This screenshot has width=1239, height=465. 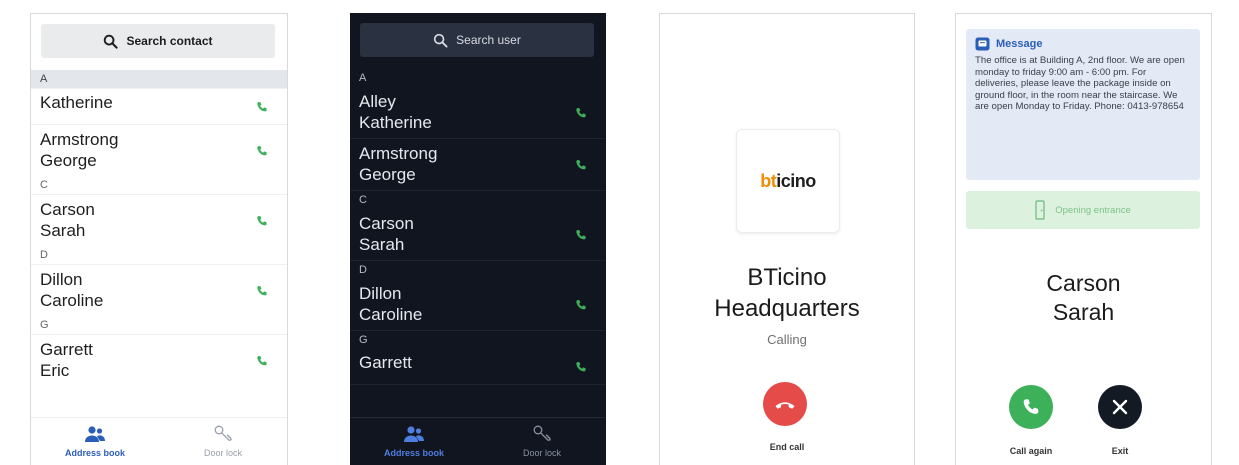 What do you see at coordinates (787, 447) in the screenshot?
I see `end-call-label: End call` at bounding box center [787, 447].